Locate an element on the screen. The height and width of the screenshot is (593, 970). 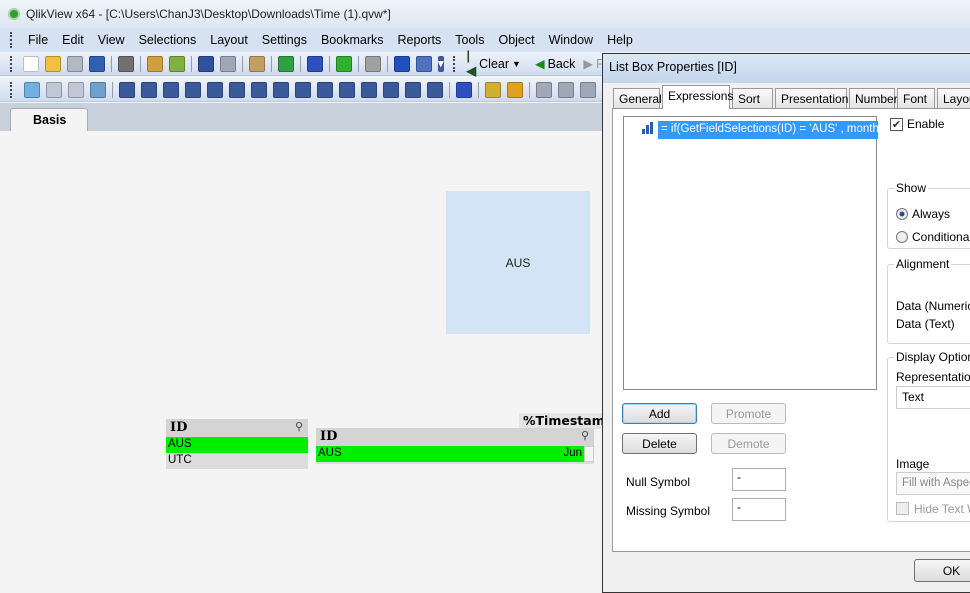
tab-sort: Sort is located at coordinates (752, 98).